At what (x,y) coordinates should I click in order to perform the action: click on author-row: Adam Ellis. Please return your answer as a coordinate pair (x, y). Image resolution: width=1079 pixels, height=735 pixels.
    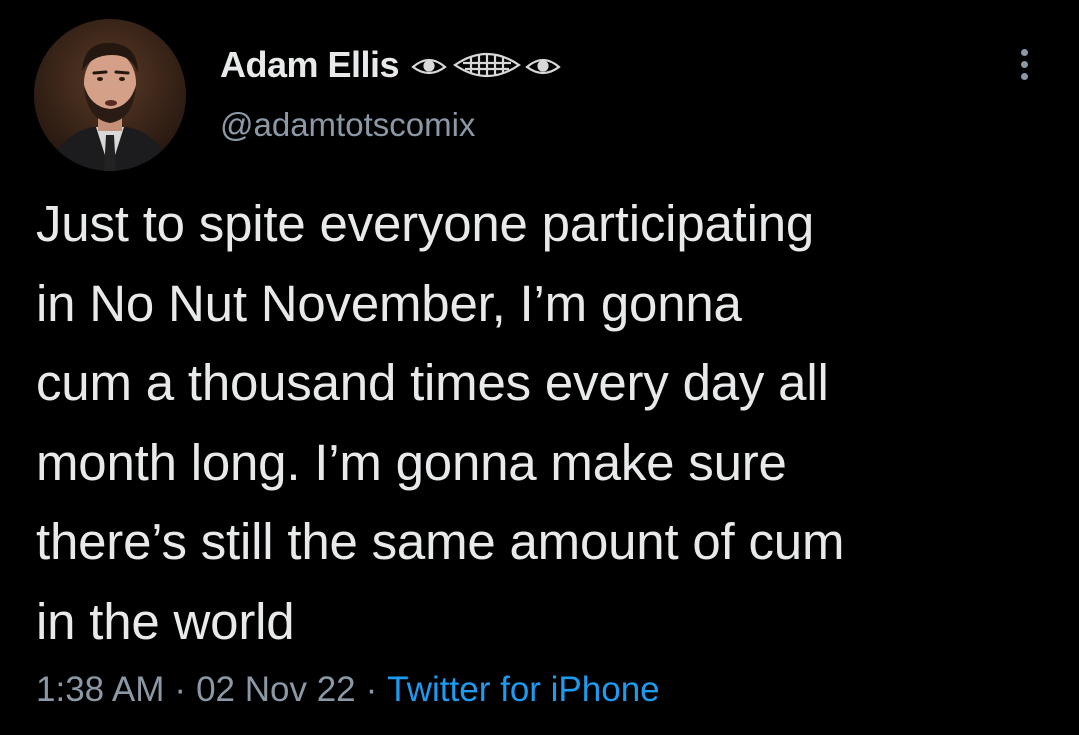
    Looking at the image, I should click on (393, 65).